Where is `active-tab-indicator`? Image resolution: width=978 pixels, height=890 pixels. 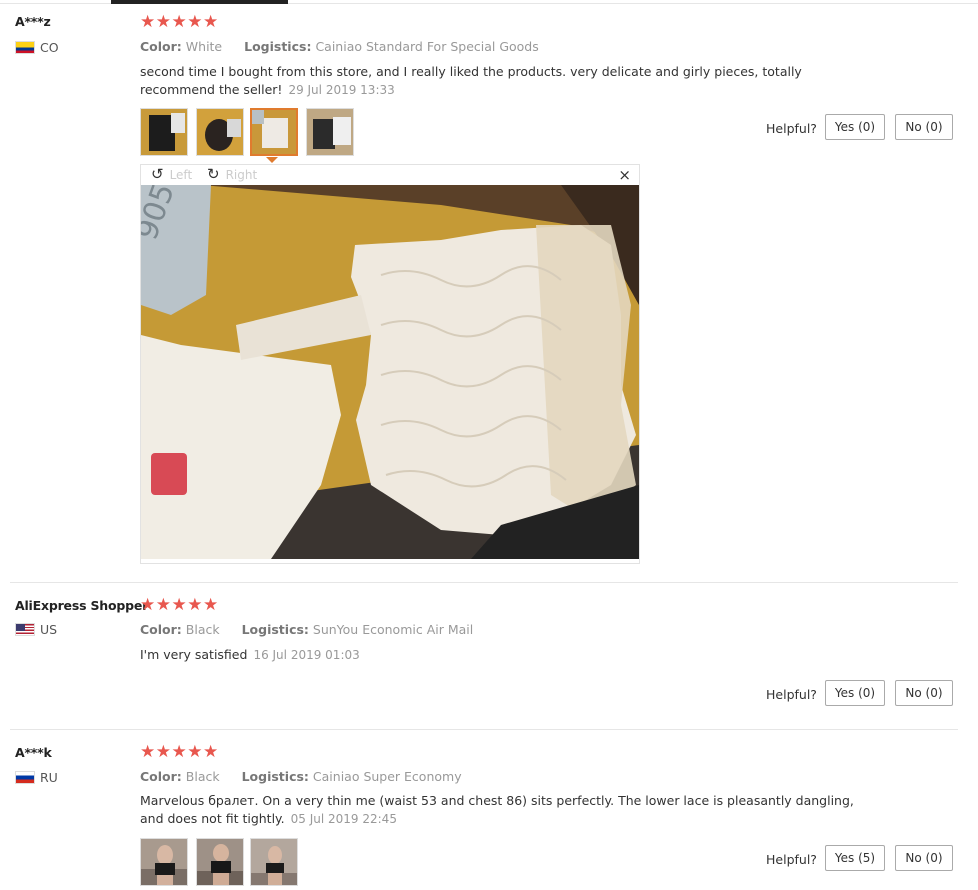
active-tab-indicator is located at coordinates (199, 2).